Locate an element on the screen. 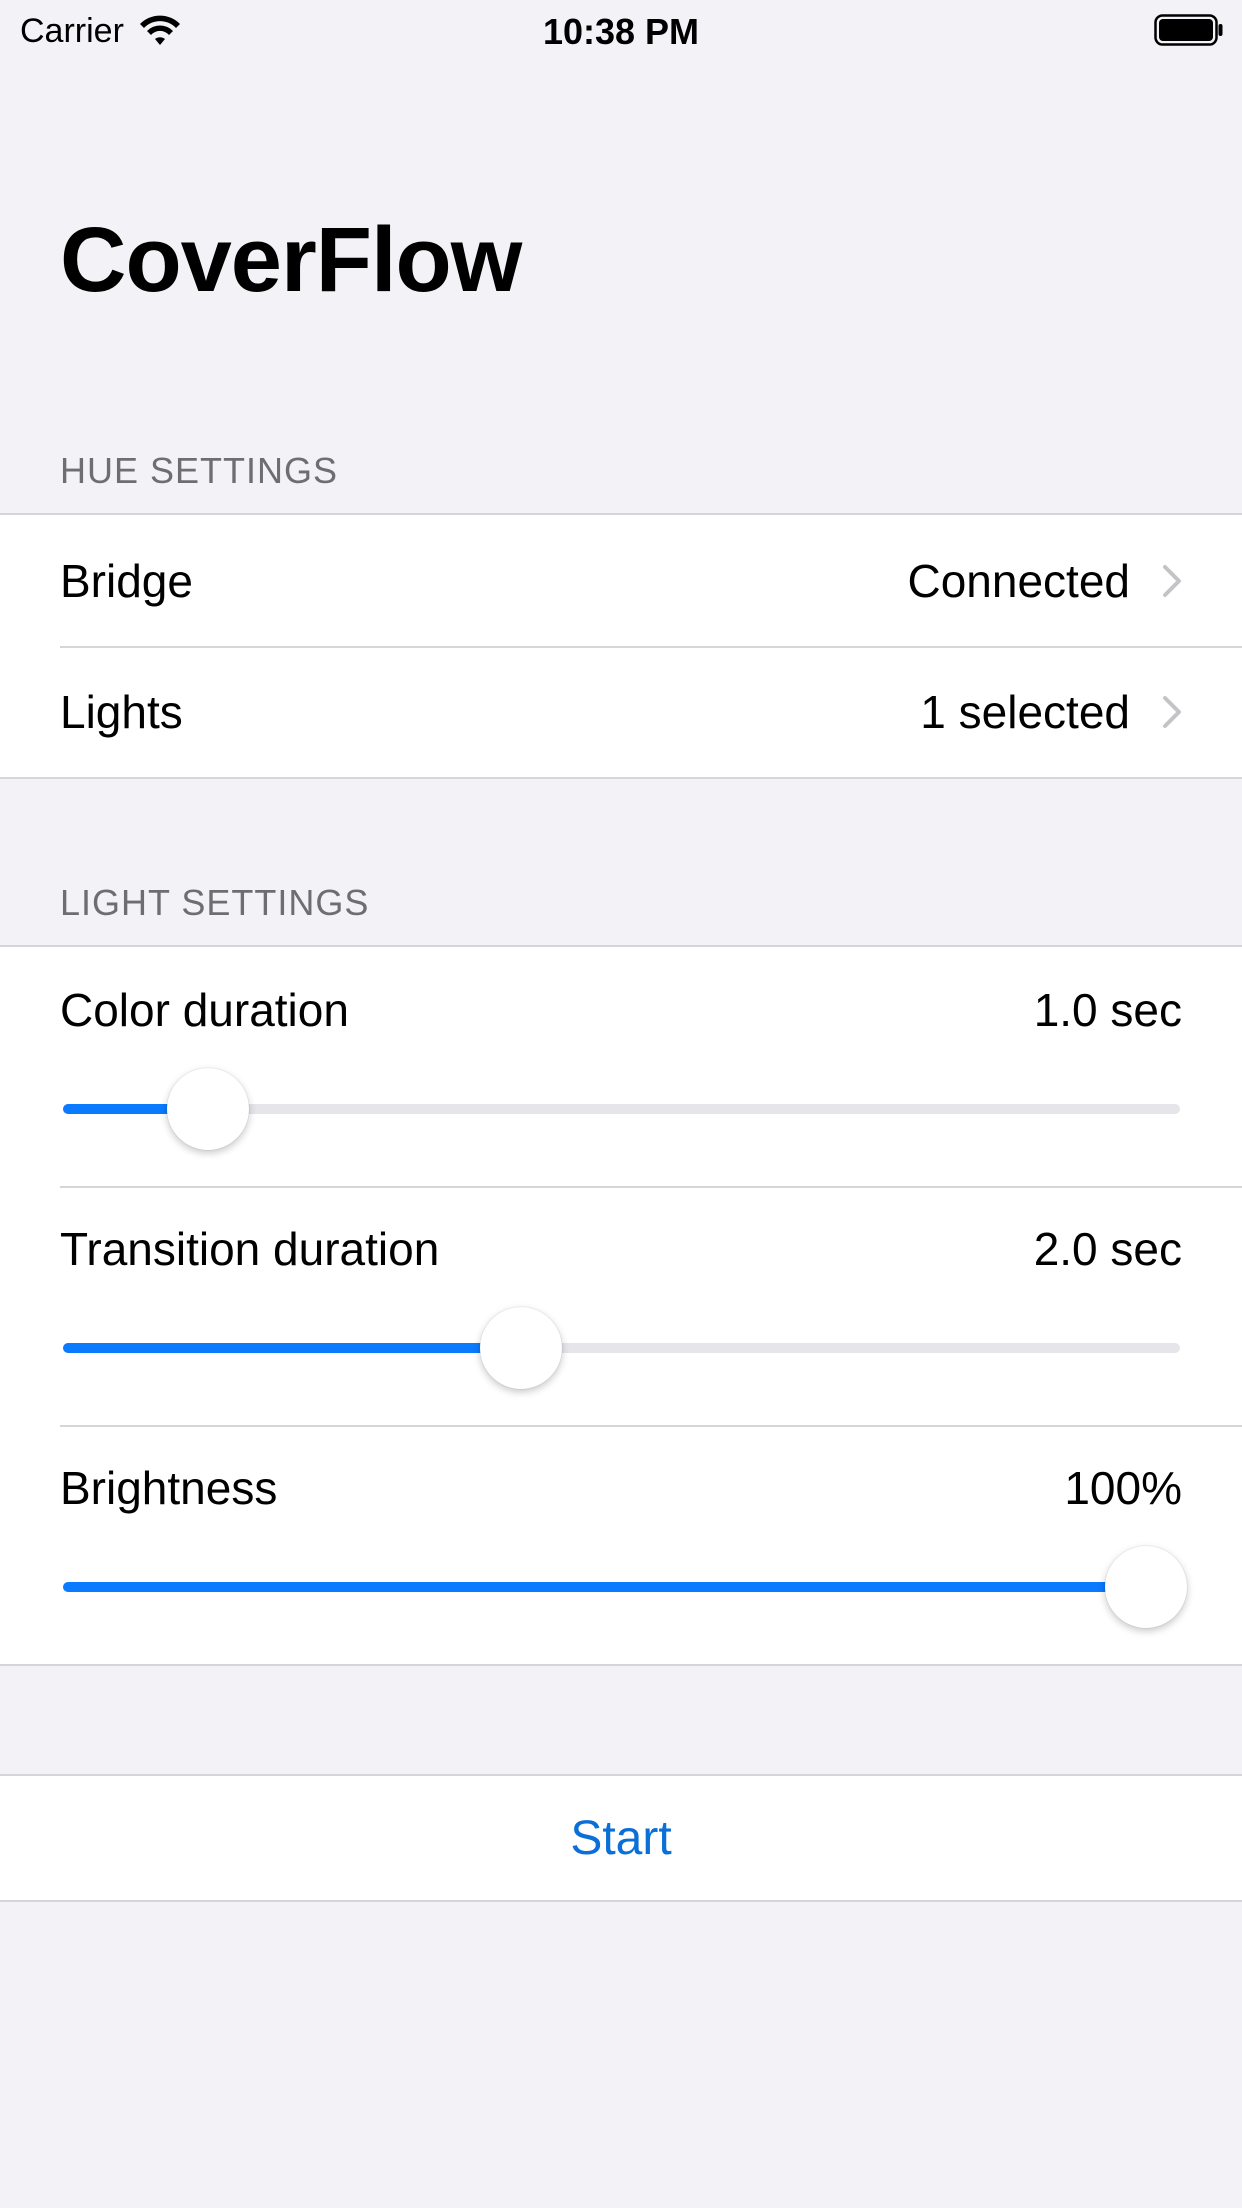 The image size is (1242, 2208). transition-duration-cell: Transition duration 2.0 sec is located at coordinates (621, 1305).